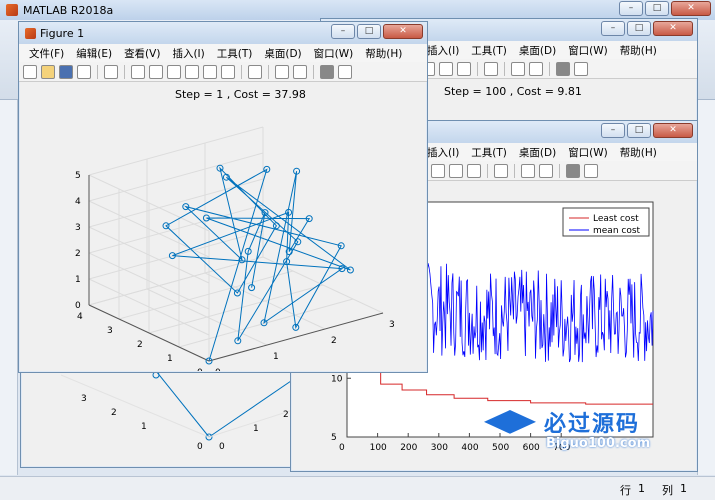 The image size is (715, 500). What do you see at coordinates (617, 231) in the screenshot?
I see `legend-label: mean cost` at bounding box center [617, 231].